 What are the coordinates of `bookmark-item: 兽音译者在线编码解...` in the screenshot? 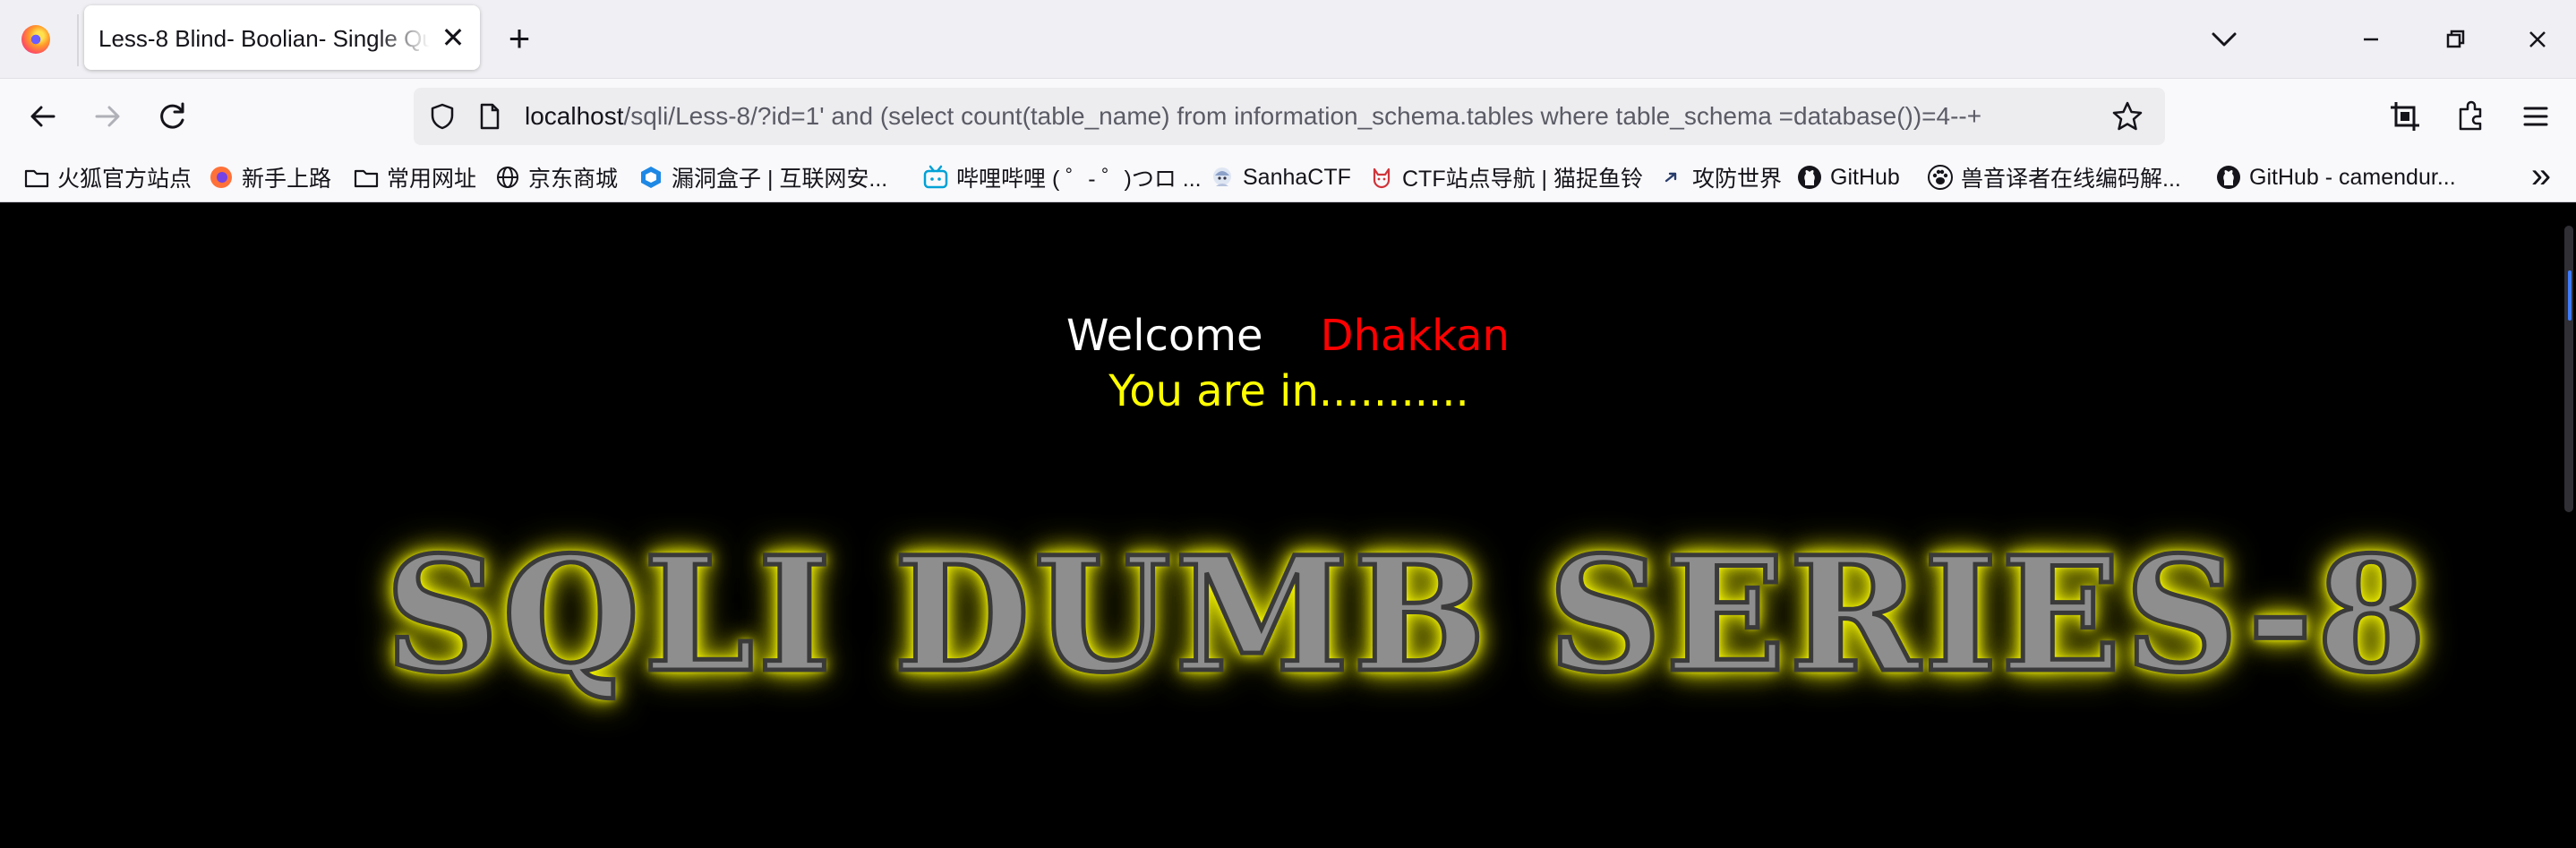 It's located at (2054, 177).